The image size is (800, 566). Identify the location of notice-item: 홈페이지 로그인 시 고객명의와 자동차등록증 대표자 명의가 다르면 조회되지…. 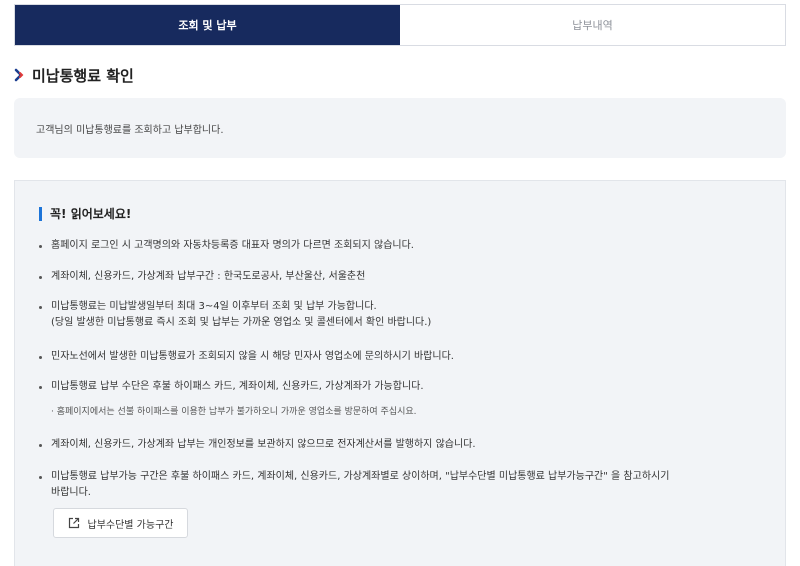
(405, 246).